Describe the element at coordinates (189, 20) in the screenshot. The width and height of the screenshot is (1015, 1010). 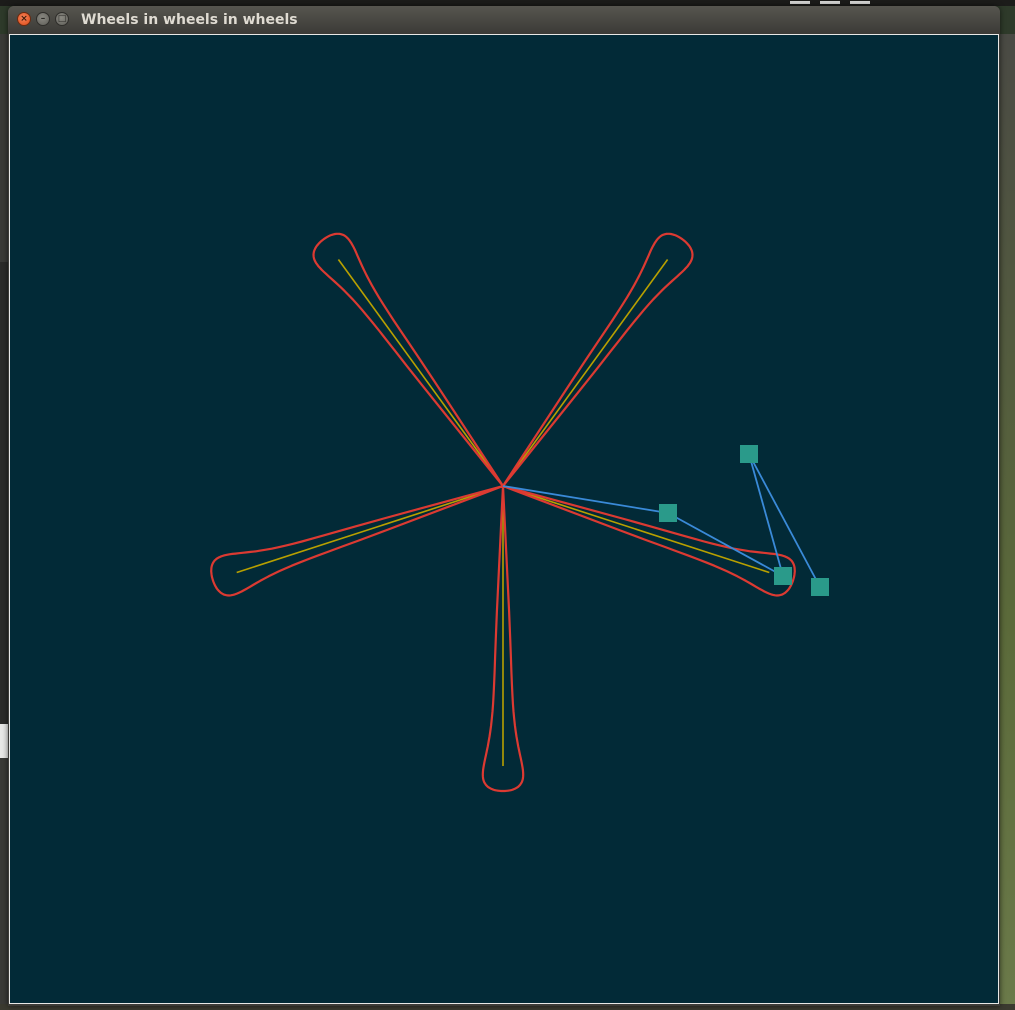
I see `window-title: Wheels in wheels in wheels` at that location.